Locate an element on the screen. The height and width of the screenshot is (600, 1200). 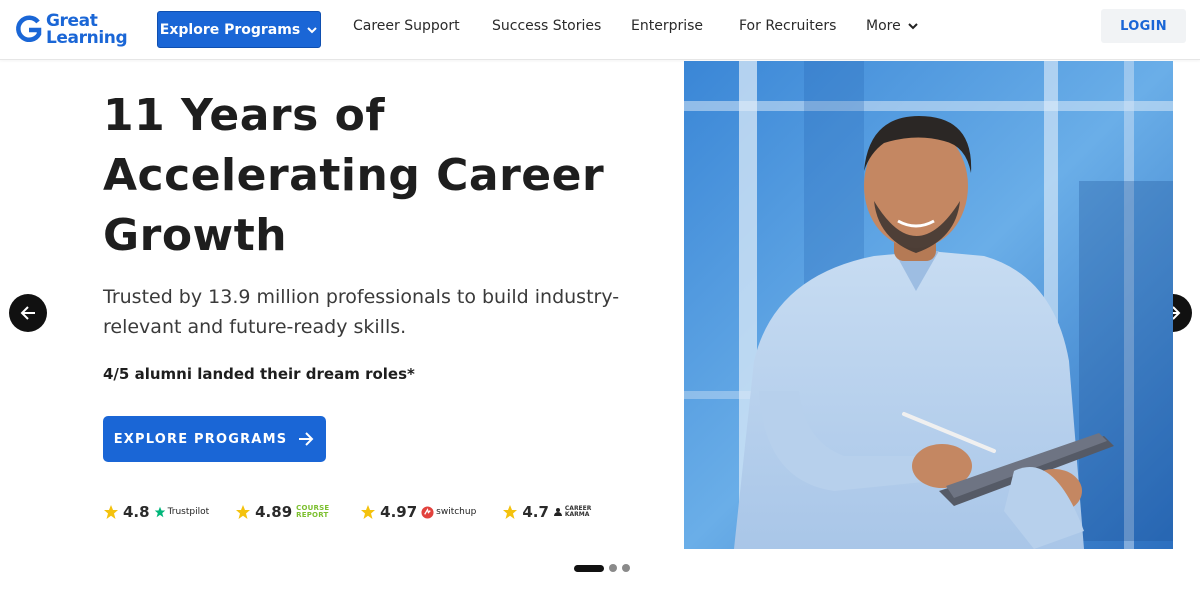
switchup-logo: switchup is located at coordinates (449, 512).